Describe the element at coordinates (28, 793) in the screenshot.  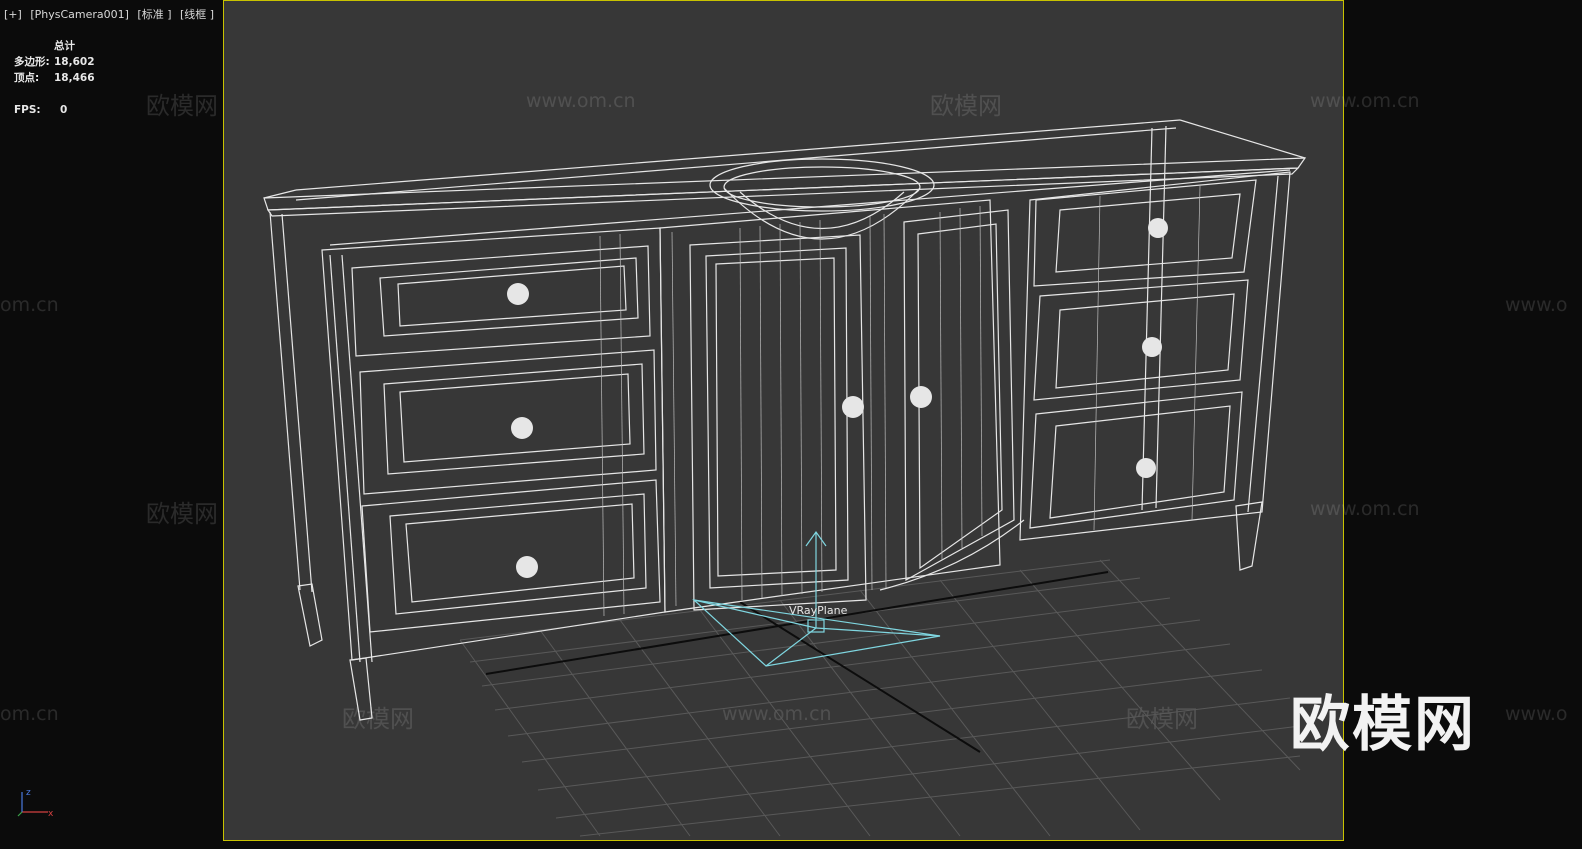
I see `axis-z-label: z` at that location.